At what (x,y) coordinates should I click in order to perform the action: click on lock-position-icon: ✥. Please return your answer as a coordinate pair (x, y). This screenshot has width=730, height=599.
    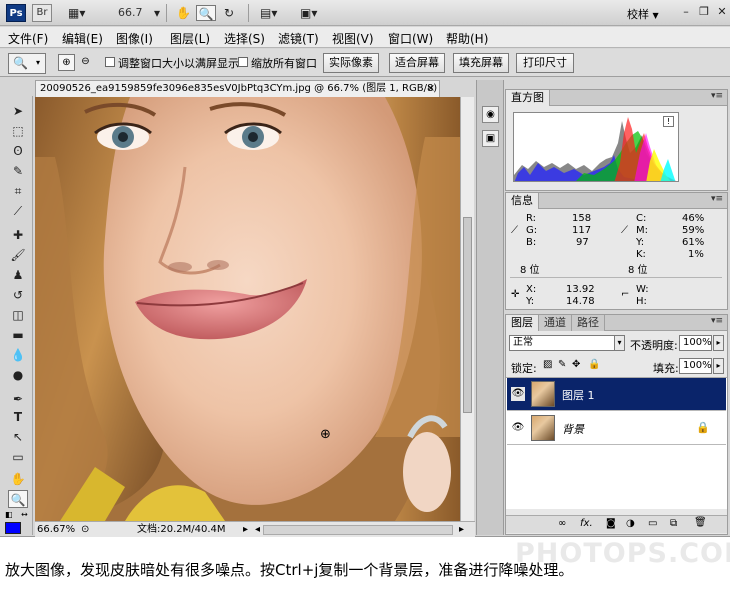
    Looking at the image, I should click on (576, 364).